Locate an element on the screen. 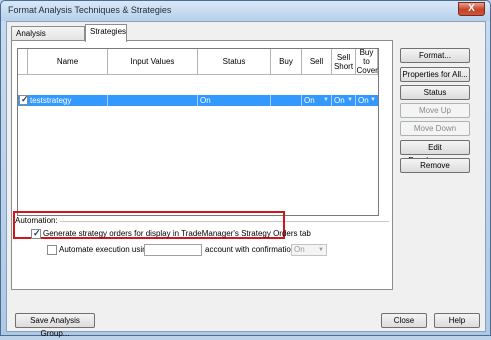  button-label: Move Up is located at coordinates (434, 110).